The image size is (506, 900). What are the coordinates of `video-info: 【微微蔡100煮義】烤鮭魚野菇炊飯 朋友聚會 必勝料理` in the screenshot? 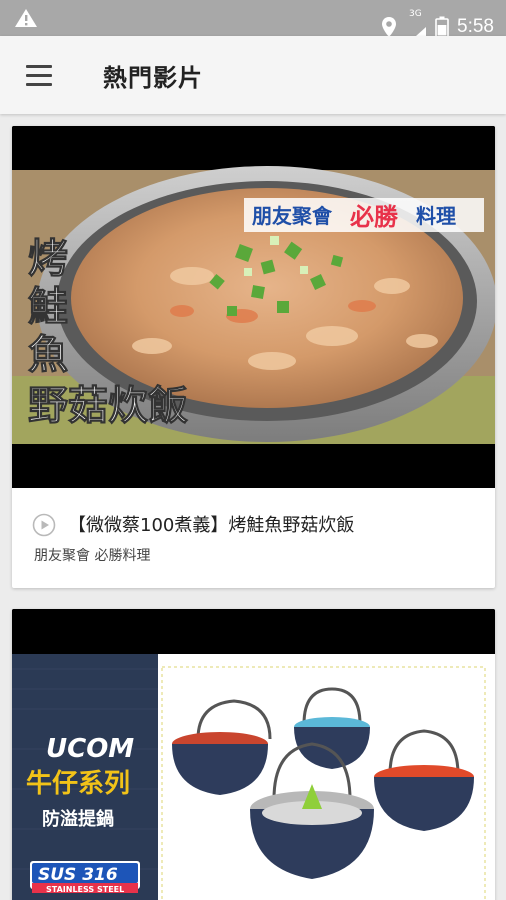 It's located at (253, 538).